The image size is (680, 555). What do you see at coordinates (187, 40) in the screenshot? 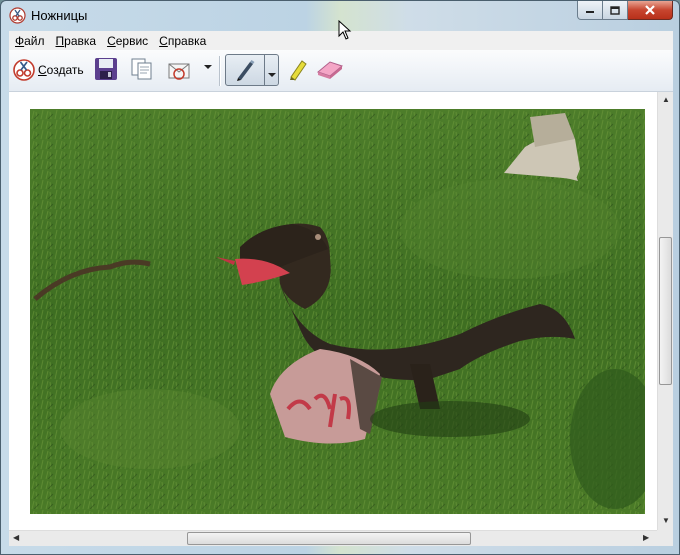
I see `menu-help-rest: правка` at bounding box center [187, 40].